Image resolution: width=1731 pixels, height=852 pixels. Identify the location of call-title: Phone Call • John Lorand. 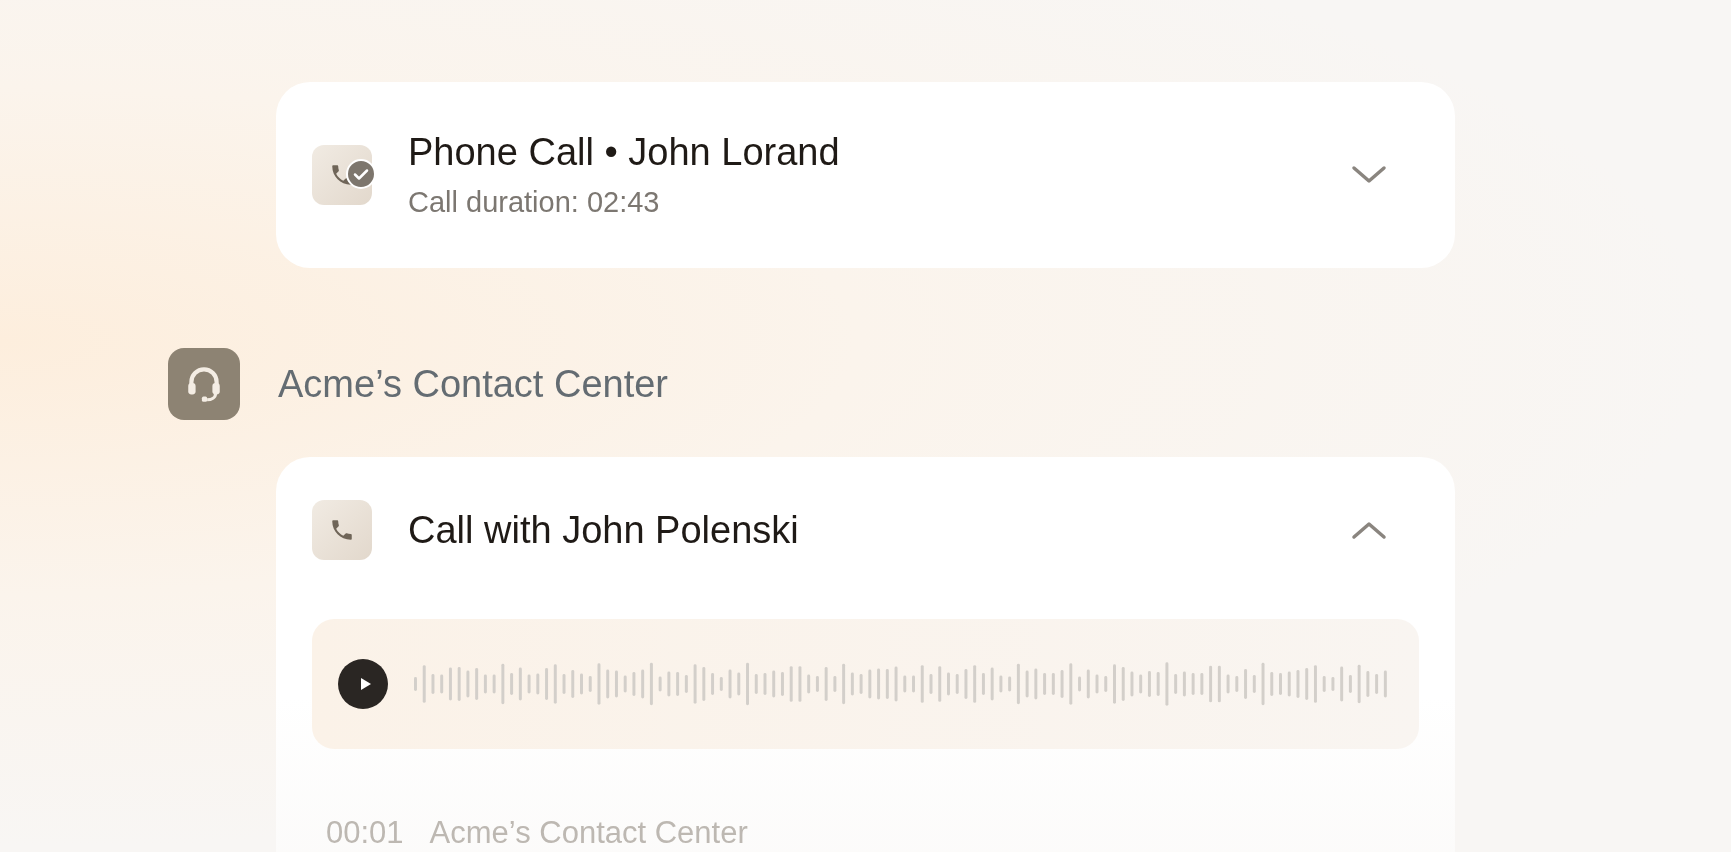
(624, 152).